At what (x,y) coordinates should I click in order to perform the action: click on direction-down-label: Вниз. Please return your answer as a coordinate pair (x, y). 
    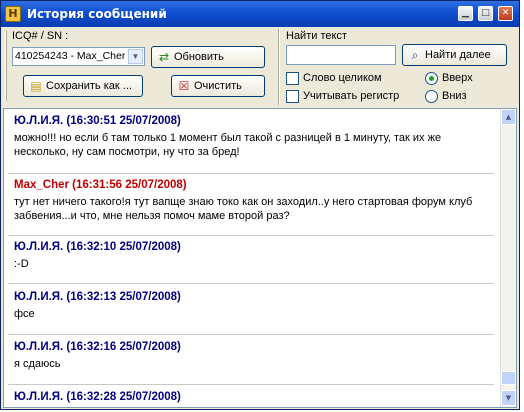
    Looking at the image, I should click on (454, 96).